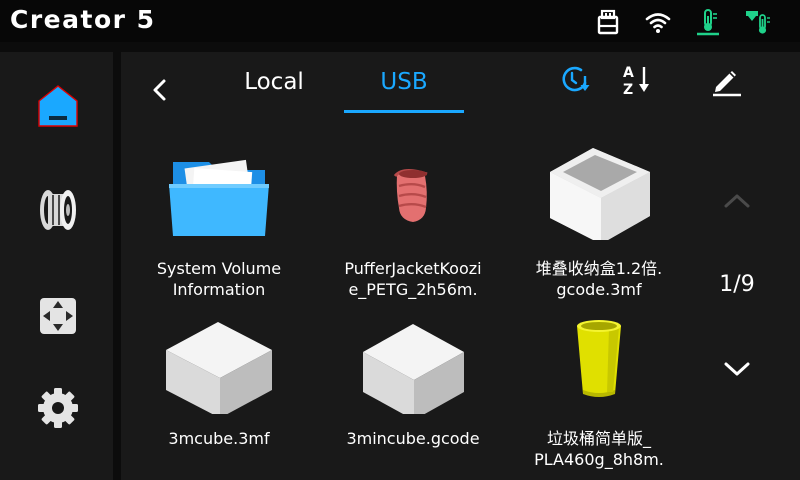 This screenshot has height=480, width=800. I want to click on file-name: PufferJacketKoozi e_PETG_2h56m., so click(413, 279).